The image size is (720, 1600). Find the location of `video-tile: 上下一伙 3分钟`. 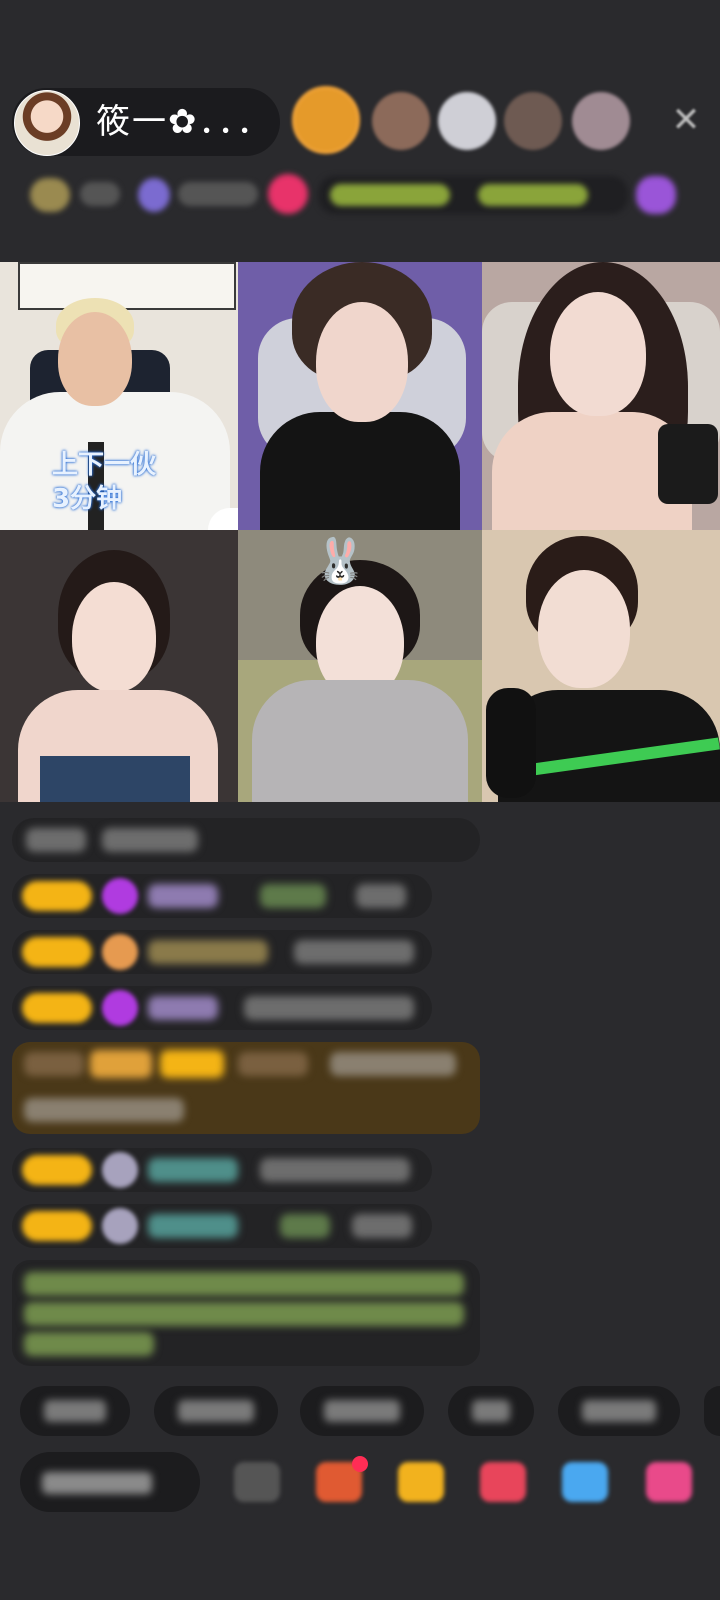

video-tile: 上下一伙 3分钟 is located at coordinates (119, 396).